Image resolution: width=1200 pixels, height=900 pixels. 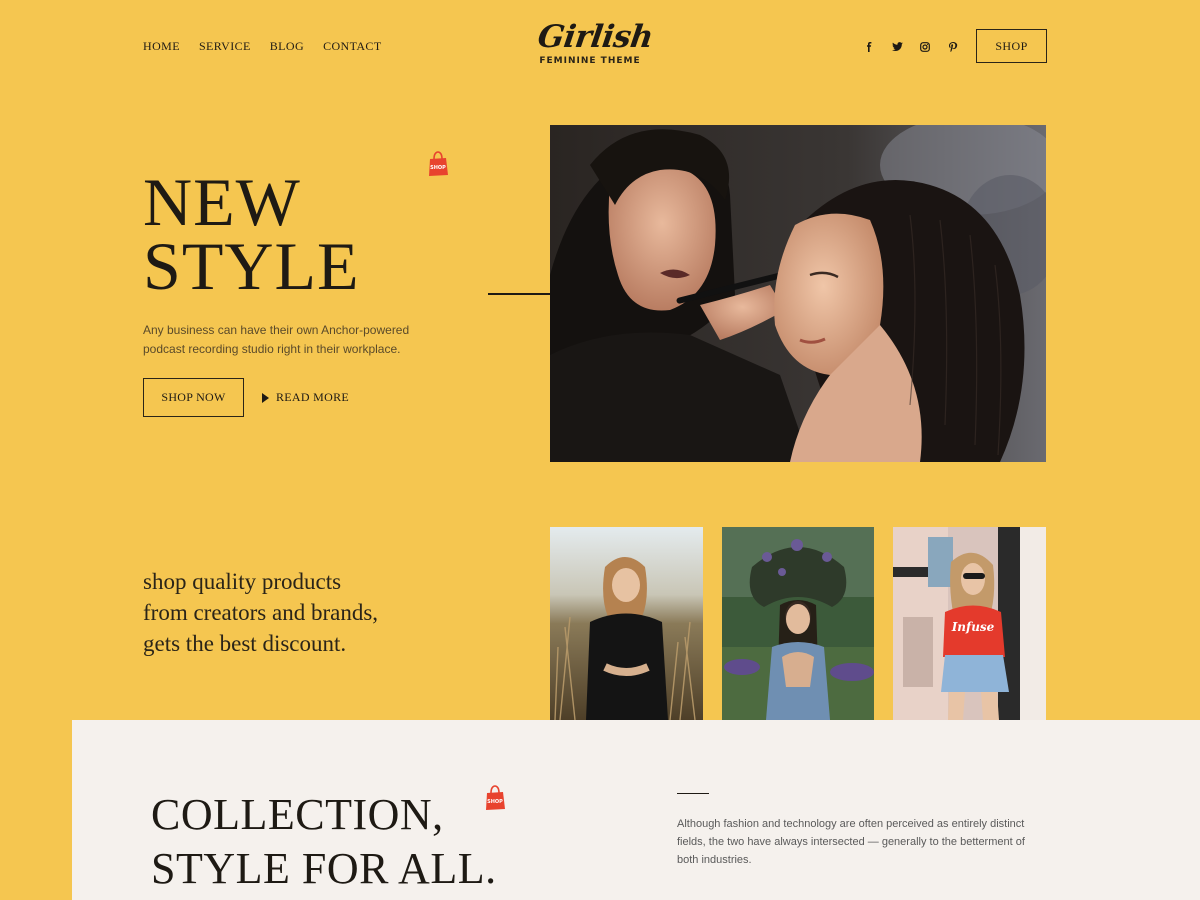 I want to click on collection-divider, so click(x=693, y=793).